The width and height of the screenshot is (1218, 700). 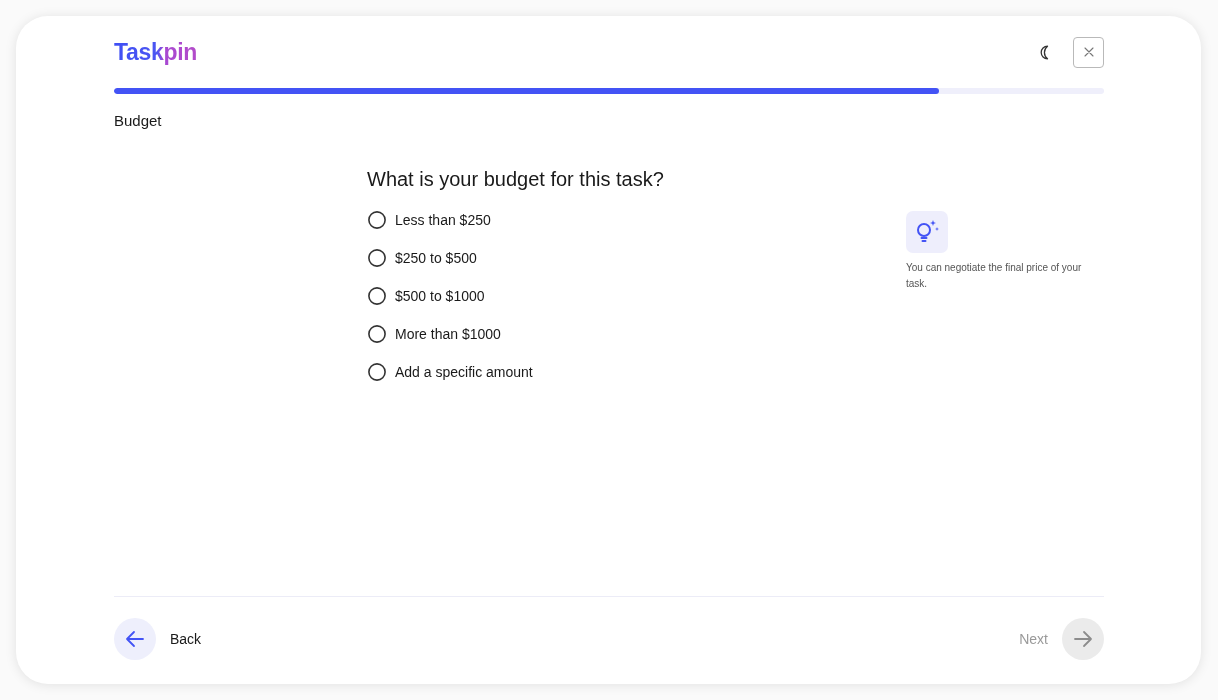 I want to click on radio-option: More than $1000, so click(x=434, y=334).